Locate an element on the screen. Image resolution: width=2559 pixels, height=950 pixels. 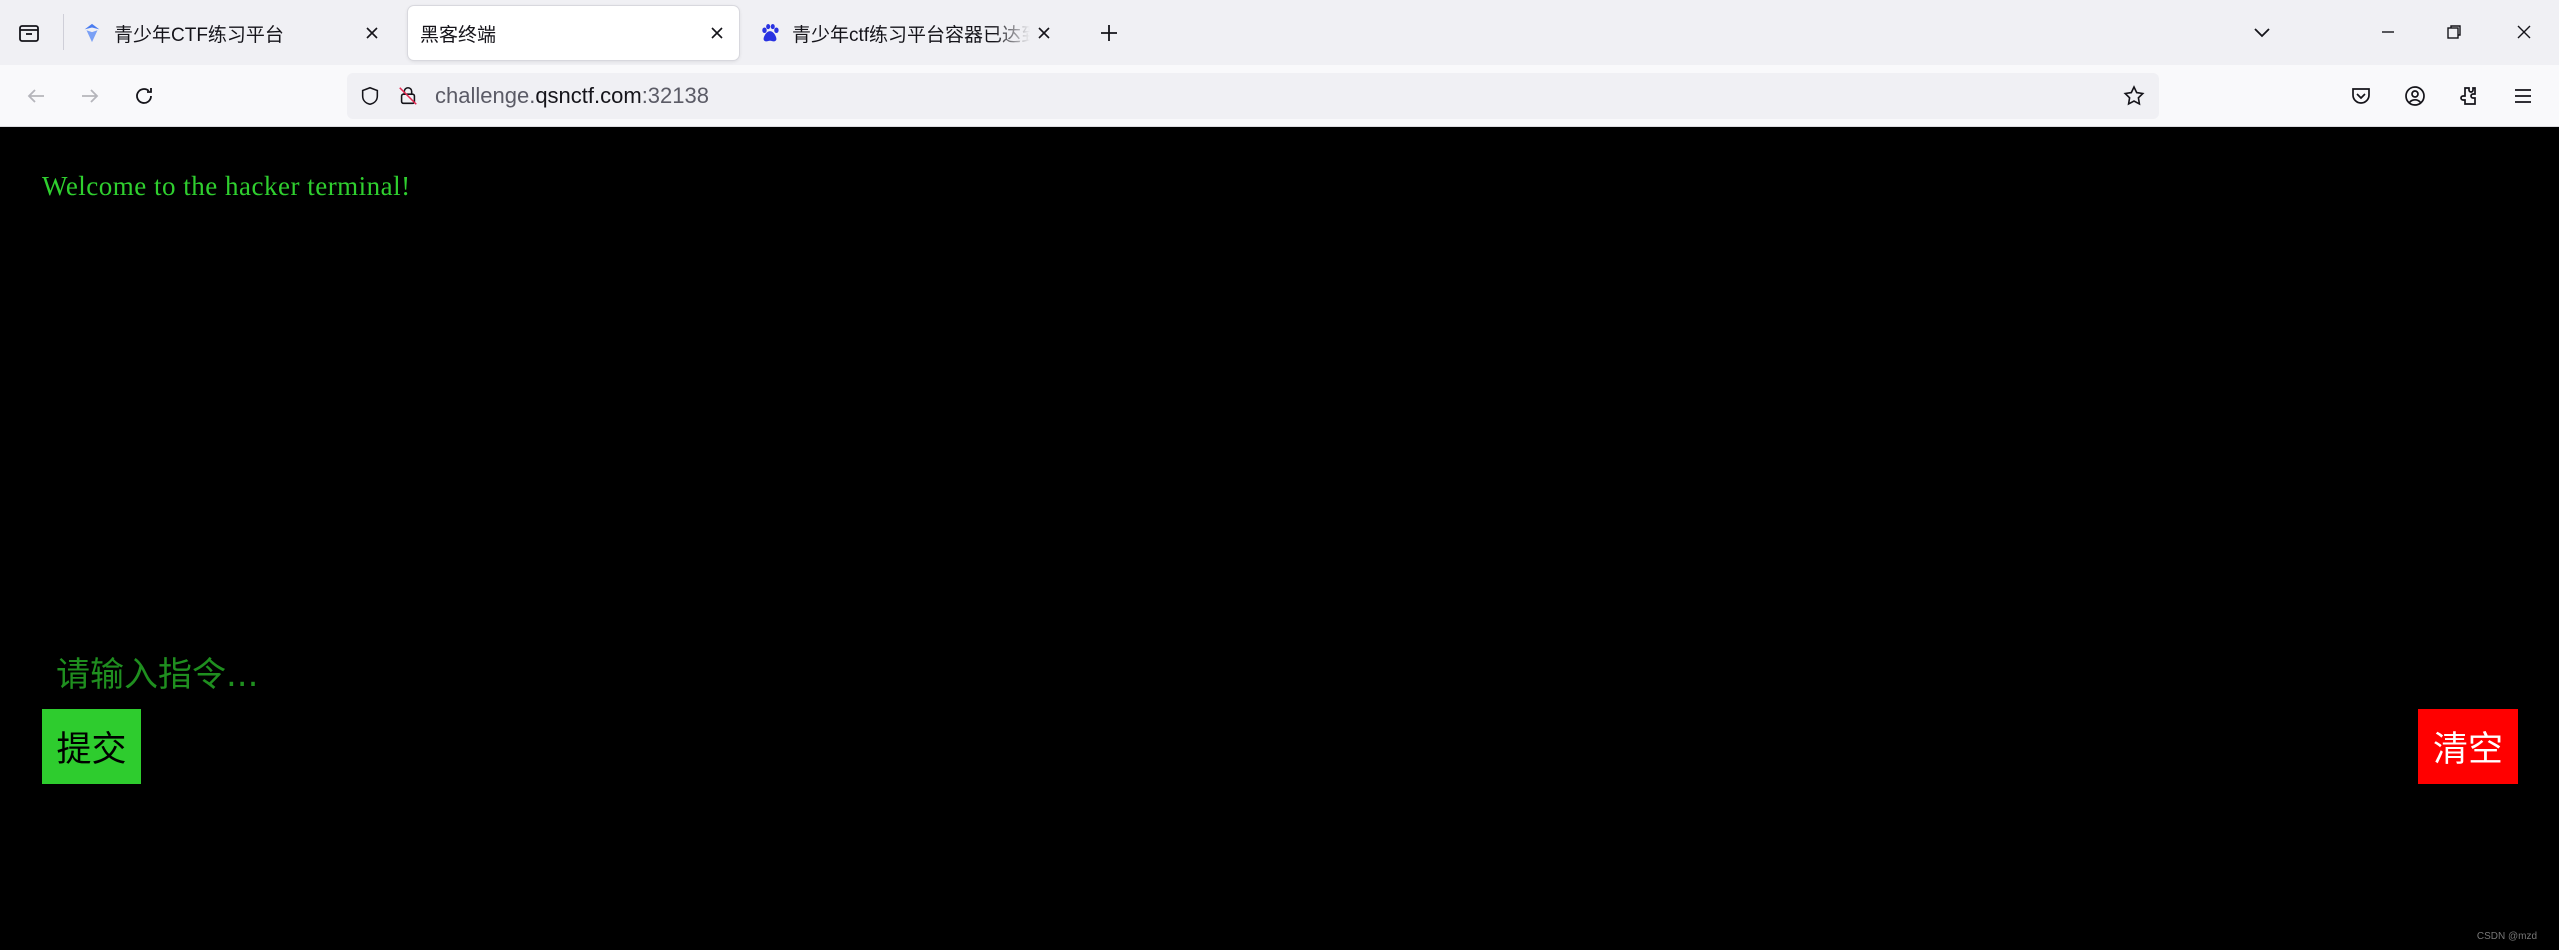
tab-qsnctf: 青少年CTF练习平台 is located at coordinates (231, 33).